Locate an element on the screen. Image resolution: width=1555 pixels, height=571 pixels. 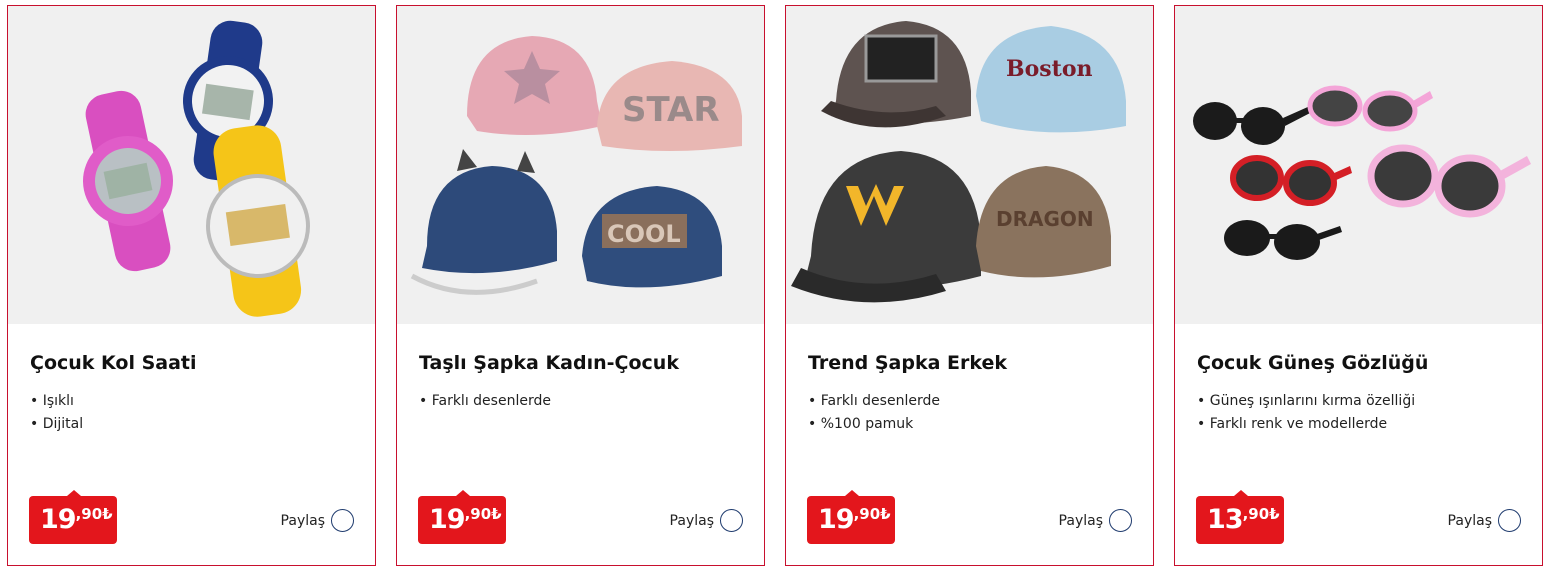
feature-item: Işıklı is located at coordinates (56, 401).